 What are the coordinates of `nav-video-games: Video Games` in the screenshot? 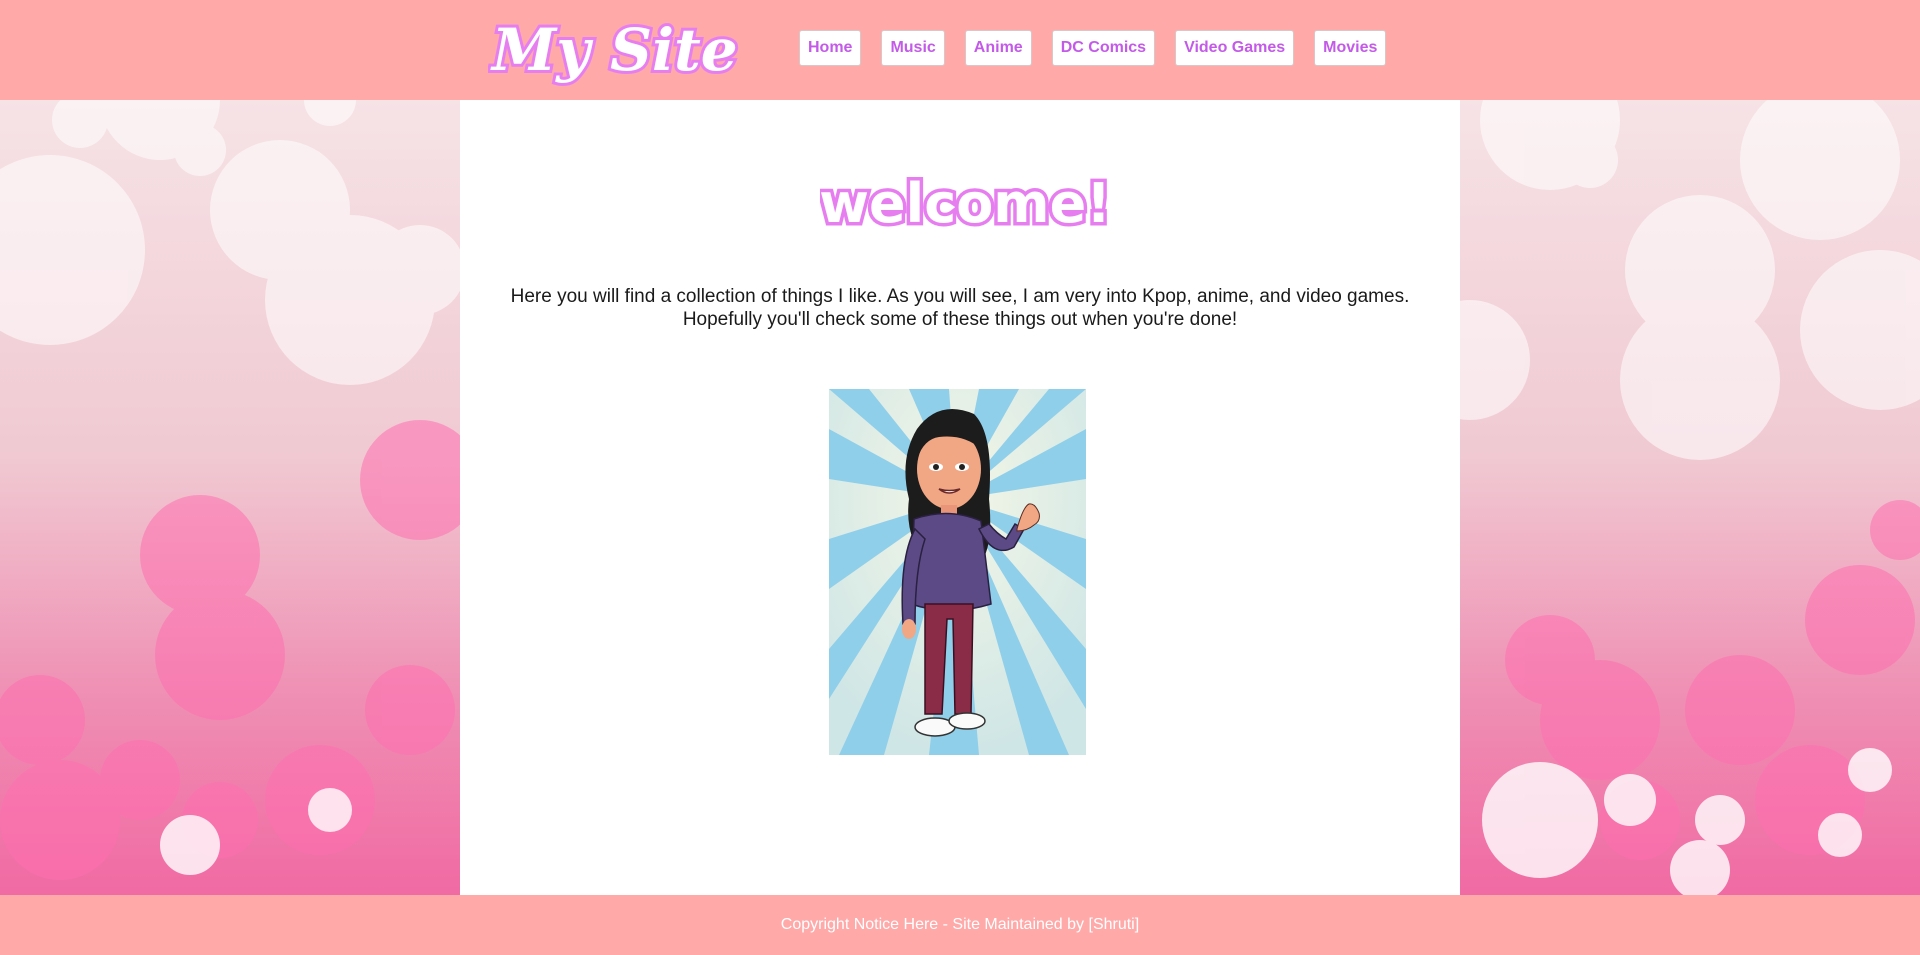 It's located at (1235, 48).